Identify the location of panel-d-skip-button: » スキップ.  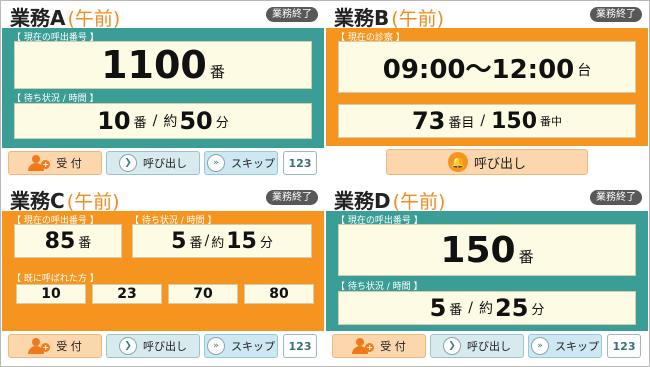
(565, 346).